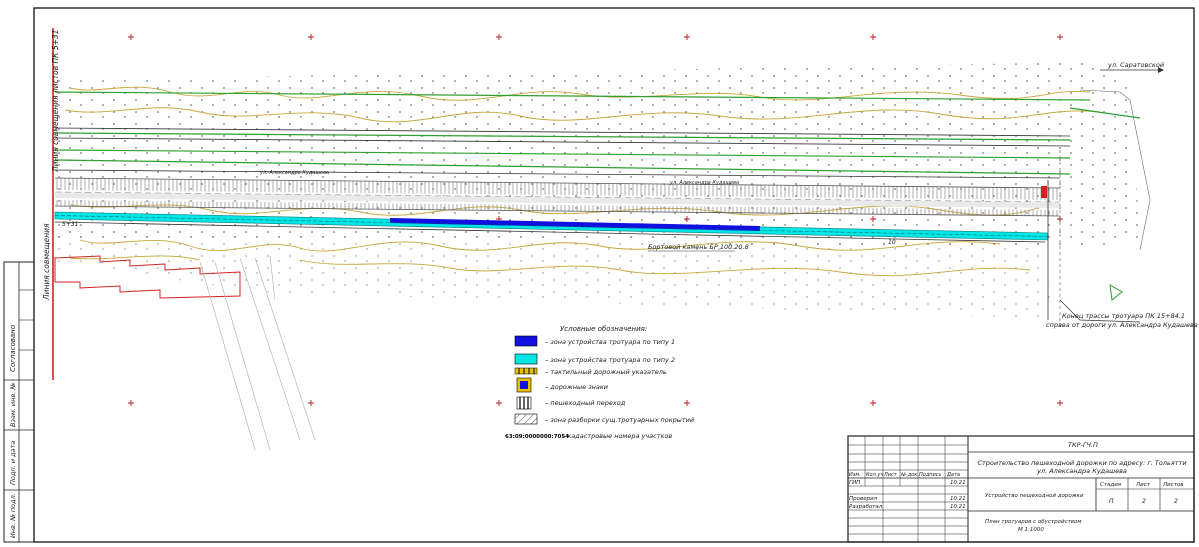 The image size is (1199, 547). What do you see at coordinates (1033, 522) in the screenshot?
I see `tb-sheet-title: План тротуаров с обустройством` at bounding box center [1033, 522].